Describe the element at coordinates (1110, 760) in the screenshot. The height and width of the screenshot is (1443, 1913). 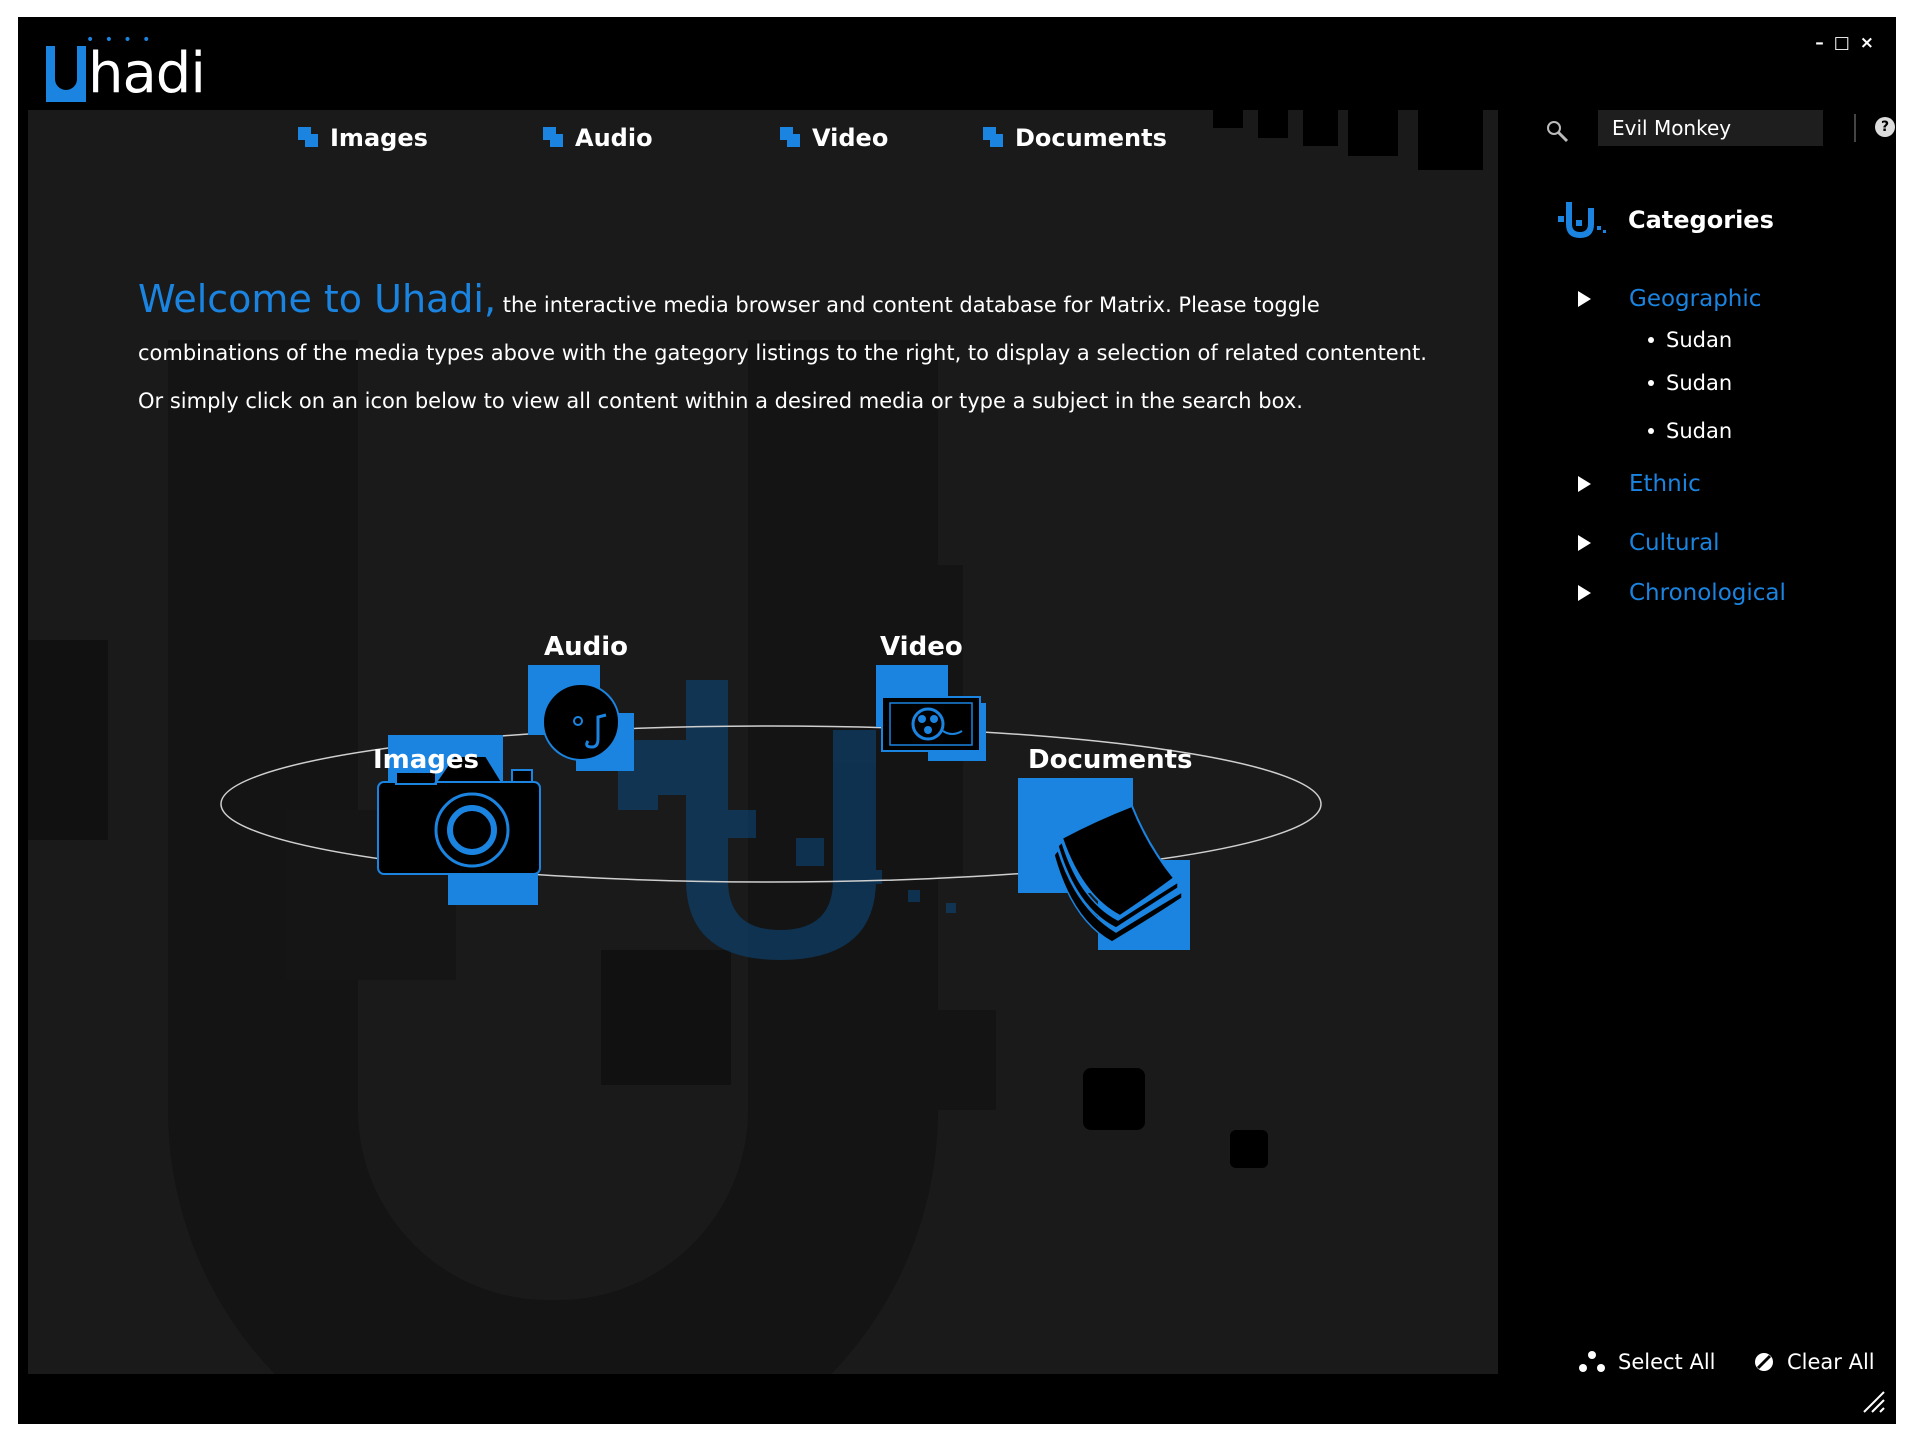
I see `documents-media-label: Documents` at that location.